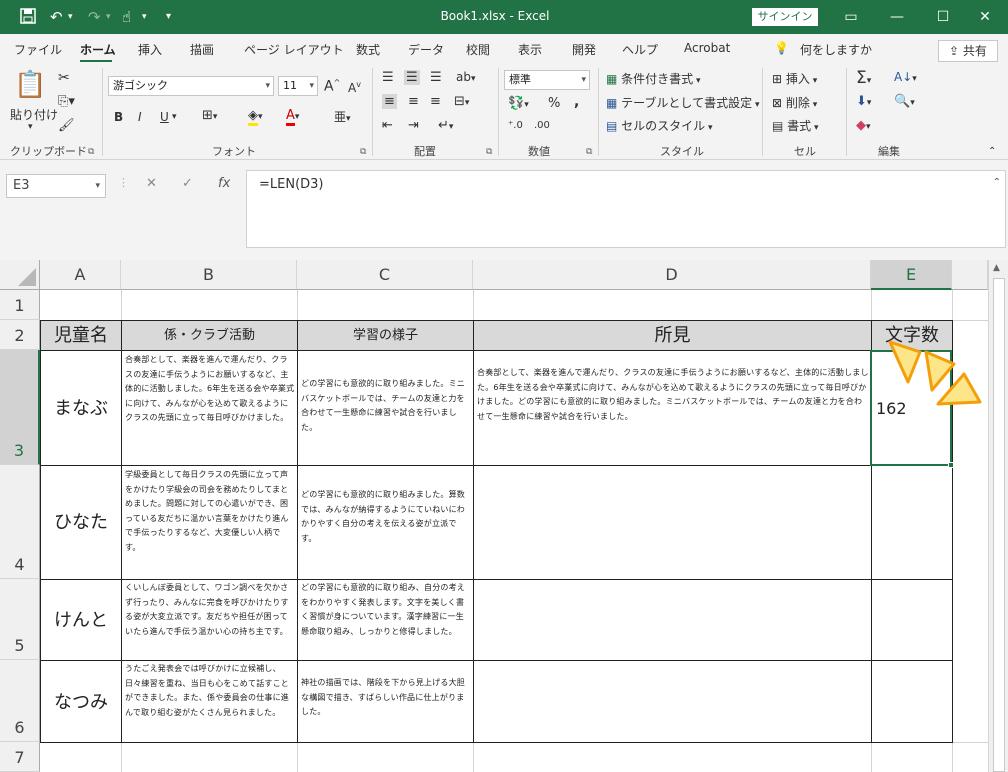 This screenshot has height=772, width=1008. Describe the element at coordinates (81, 407) in the screenshot. I see `cell-a3: まなぶ` at that location.